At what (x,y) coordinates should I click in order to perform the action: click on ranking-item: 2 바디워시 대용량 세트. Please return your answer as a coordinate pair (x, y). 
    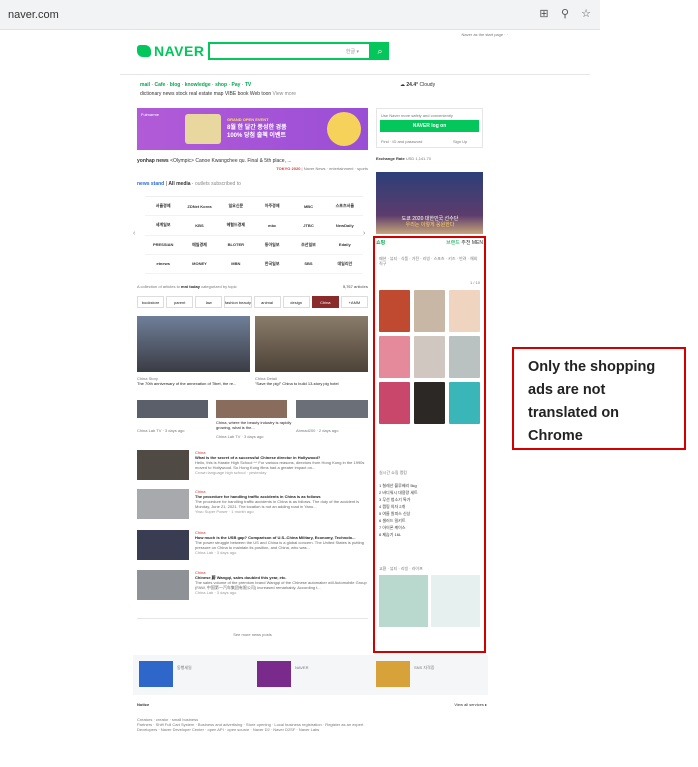
    Looking at the image, I should click on (429, 492).